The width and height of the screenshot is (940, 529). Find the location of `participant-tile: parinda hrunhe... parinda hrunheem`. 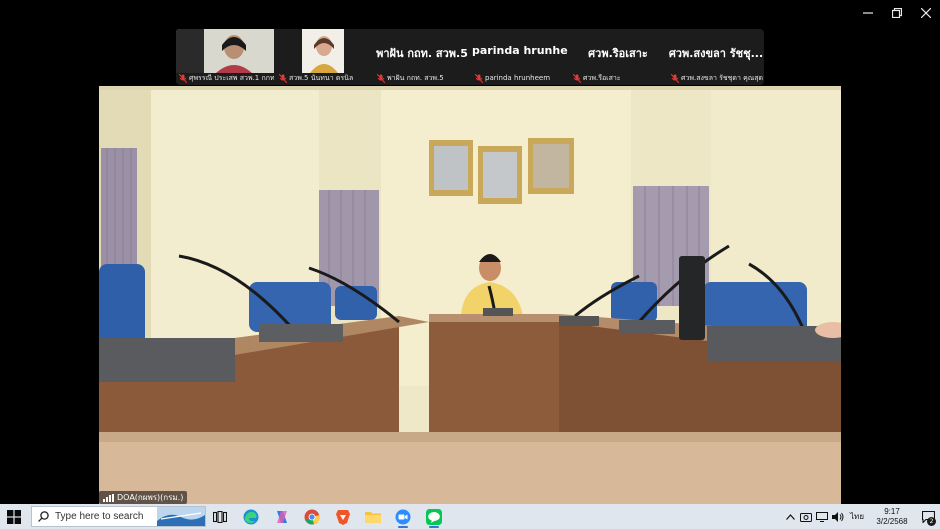

participant-tile: parinda hrunhe... parinda hrunheem is located at coordinates (520, 57).